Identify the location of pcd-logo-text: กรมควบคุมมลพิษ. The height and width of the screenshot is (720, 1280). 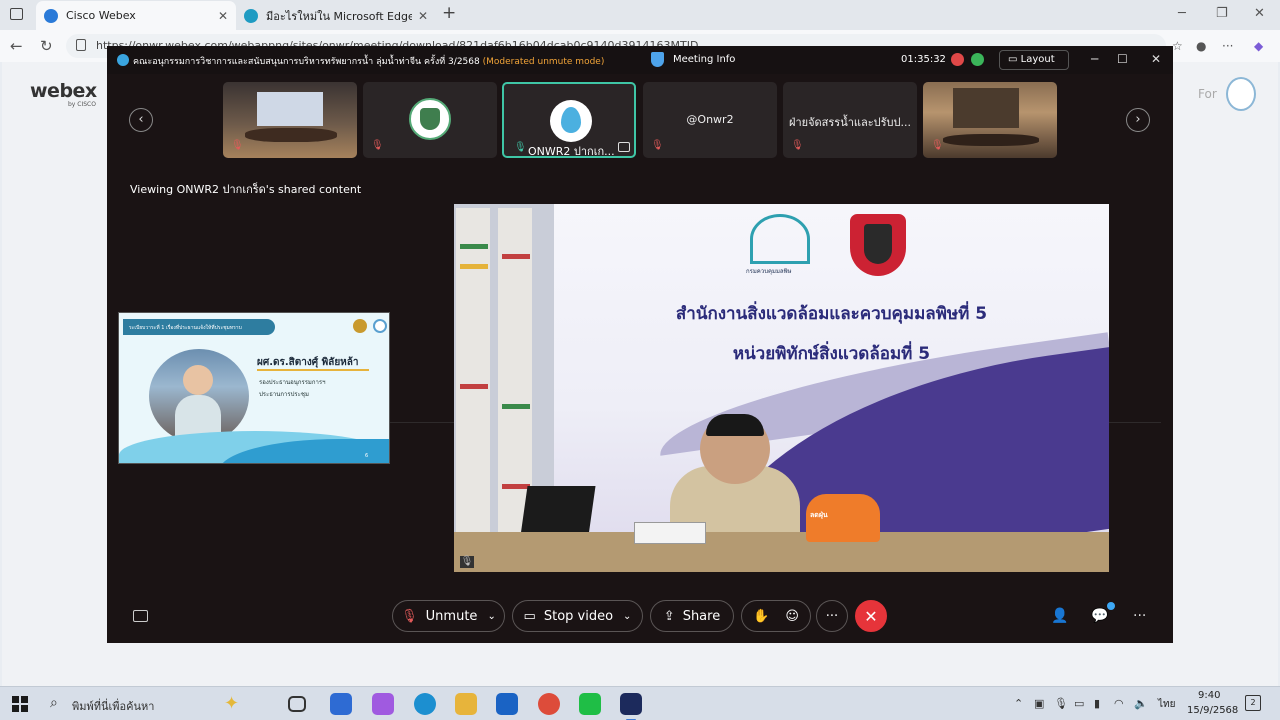
(769, 271).